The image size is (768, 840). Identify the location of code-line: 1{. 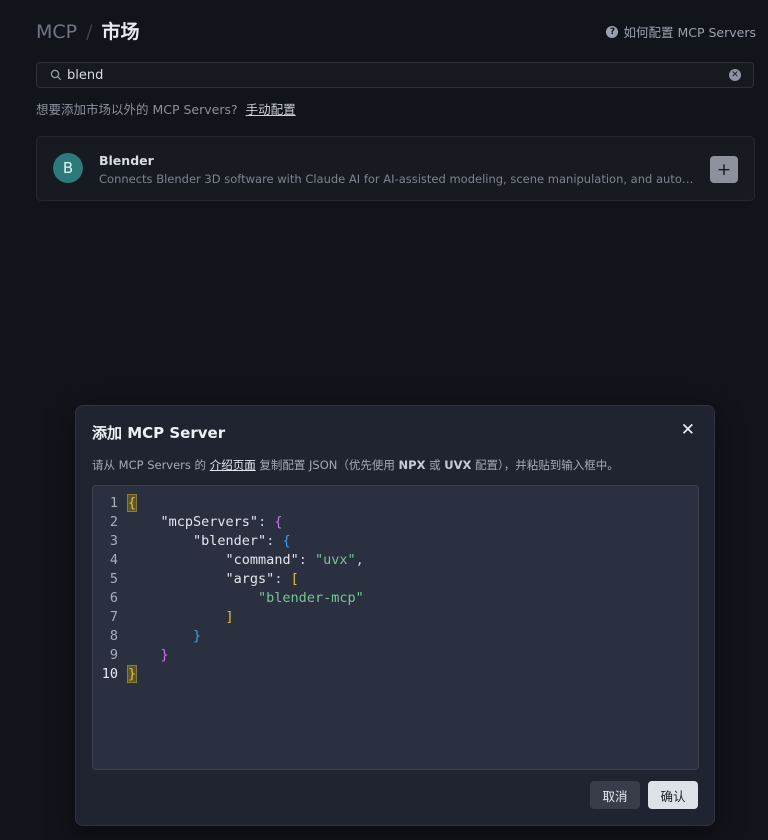
(115, 503).